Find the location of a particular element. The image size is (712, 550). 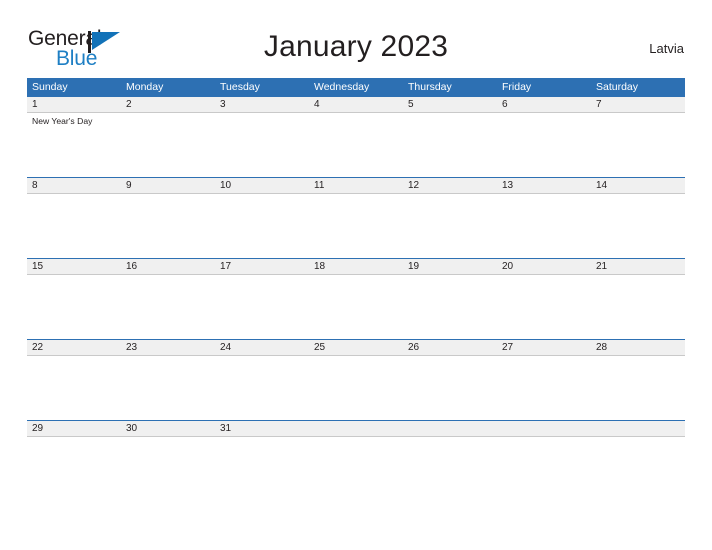

week-date-band: 8 9 10 11 12 13 14 is located at coordinates (356, 185).